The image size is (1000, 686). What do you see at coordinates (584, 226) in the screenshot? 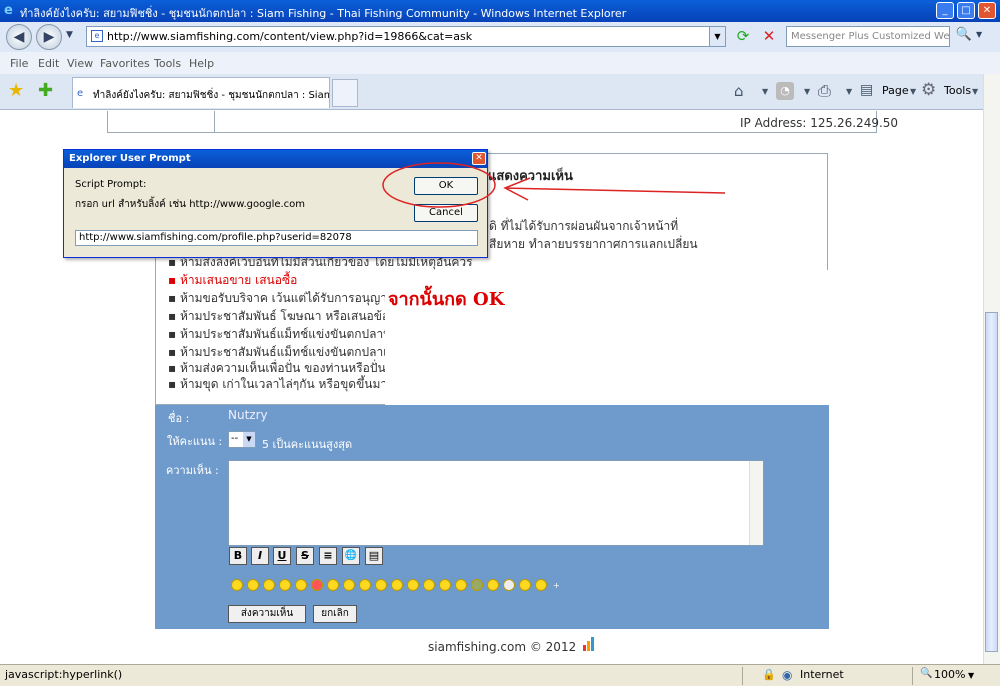
I see `rule-line-1: ดิ ที่ไม่ได้รับการผ่อนผันจากเจ้าหน้าที่` at bounding box center [584, 226].